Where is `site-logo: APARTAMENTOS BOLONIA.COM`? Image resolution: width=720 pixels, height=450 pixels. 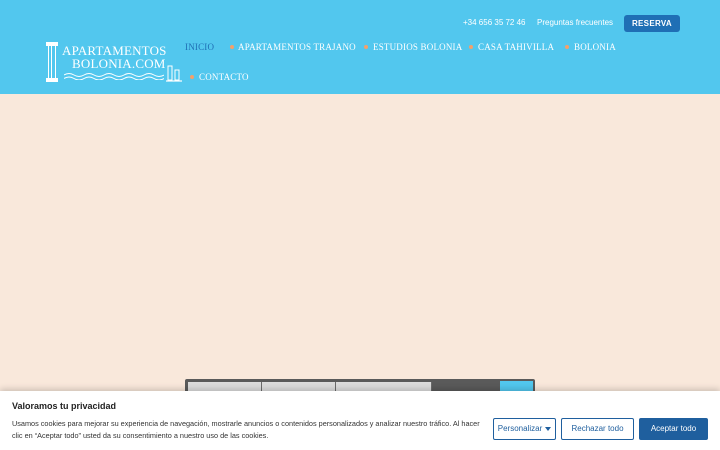
site-logo: APARTAMENTOS BOLONIA.COM is located at coordinates (116, 62).